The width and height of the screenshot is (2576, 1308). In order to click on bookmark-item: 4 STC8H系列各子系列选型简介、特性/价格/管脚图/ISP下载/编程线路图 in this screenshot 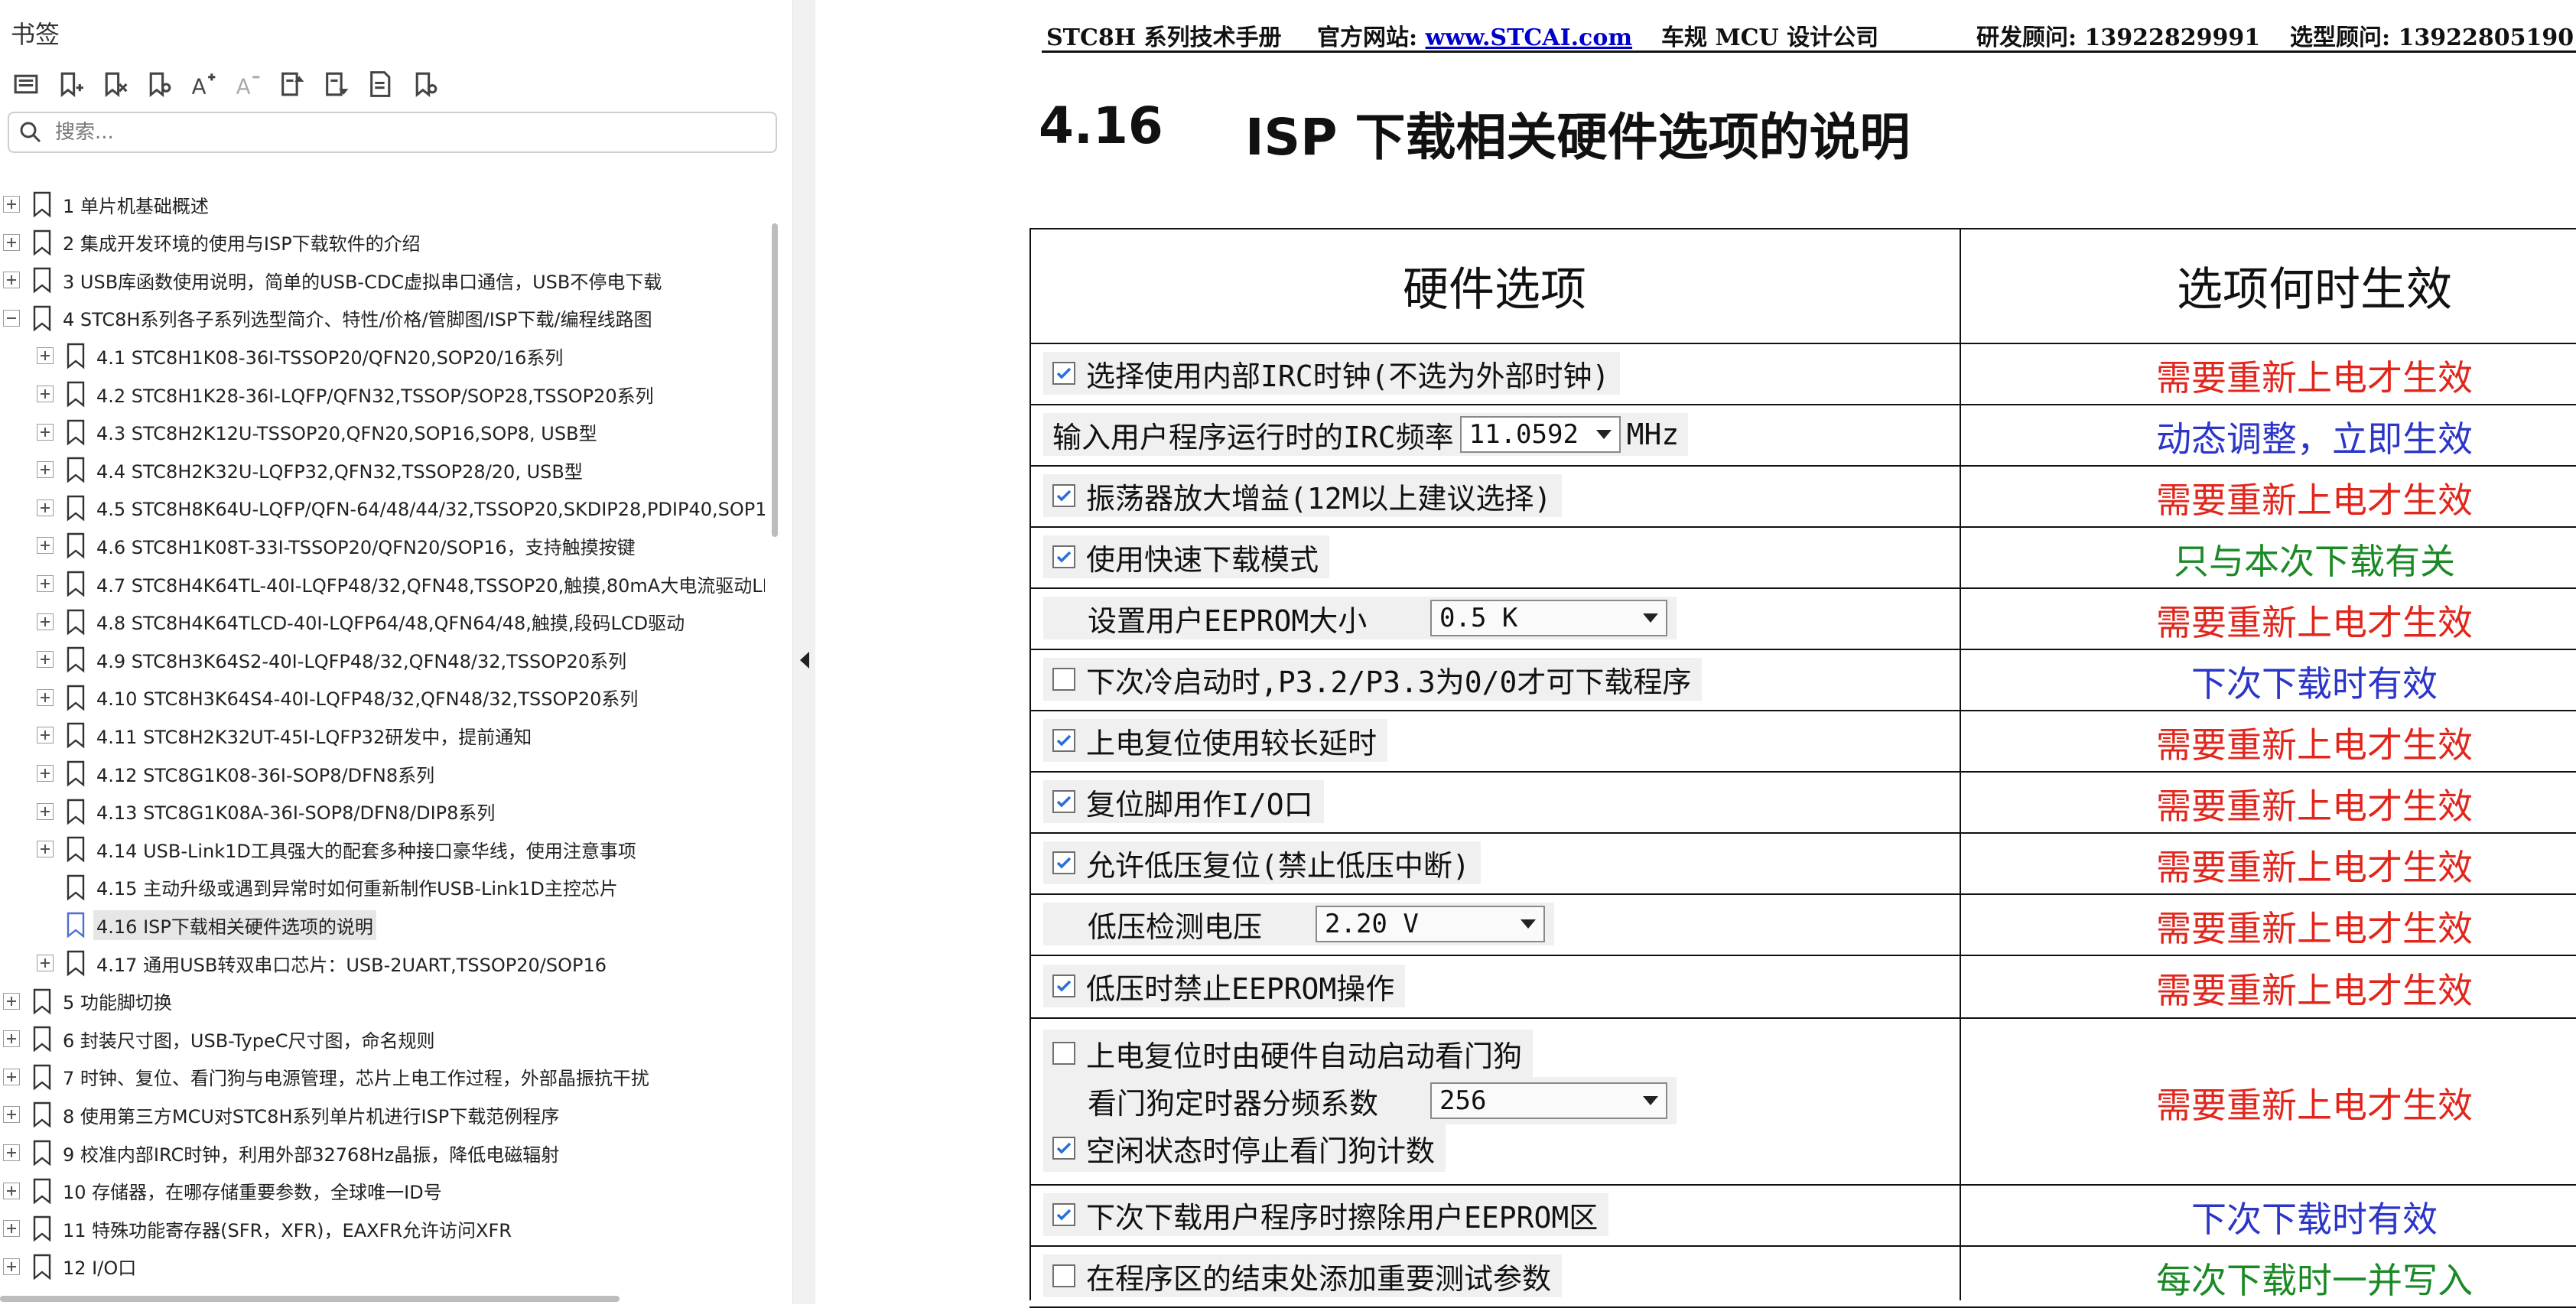, I will do `click(382, 318)`.